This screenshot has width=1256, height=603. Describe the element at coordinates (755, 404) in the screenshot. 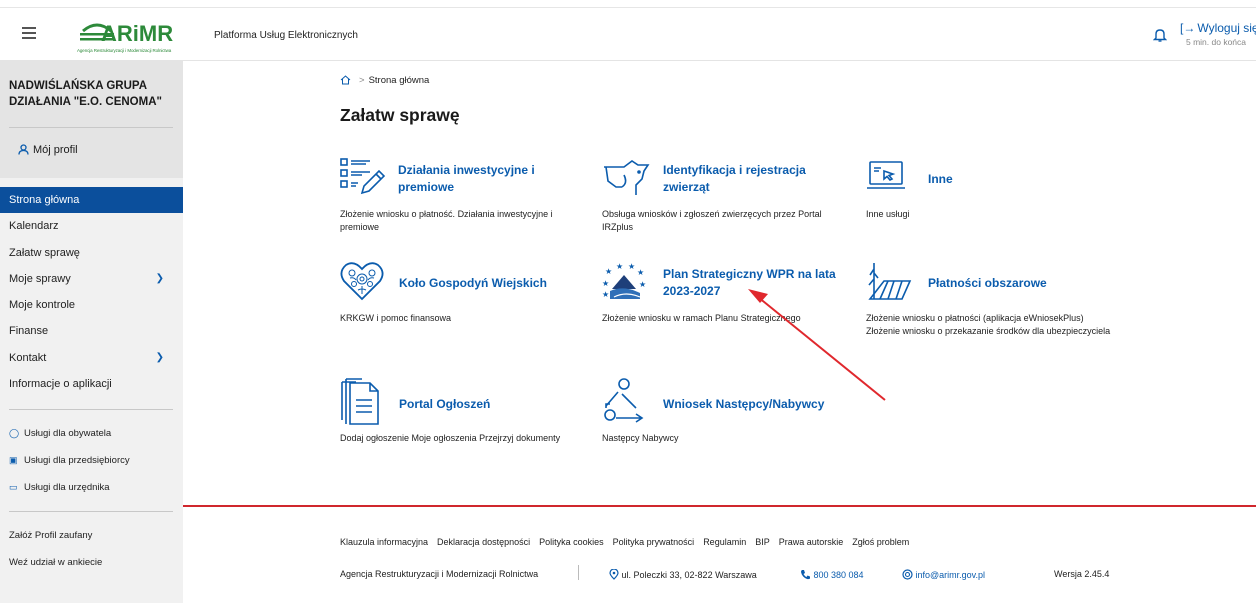

I see `tile-title: Wniosek Następcy/Nabywcy` at that location.